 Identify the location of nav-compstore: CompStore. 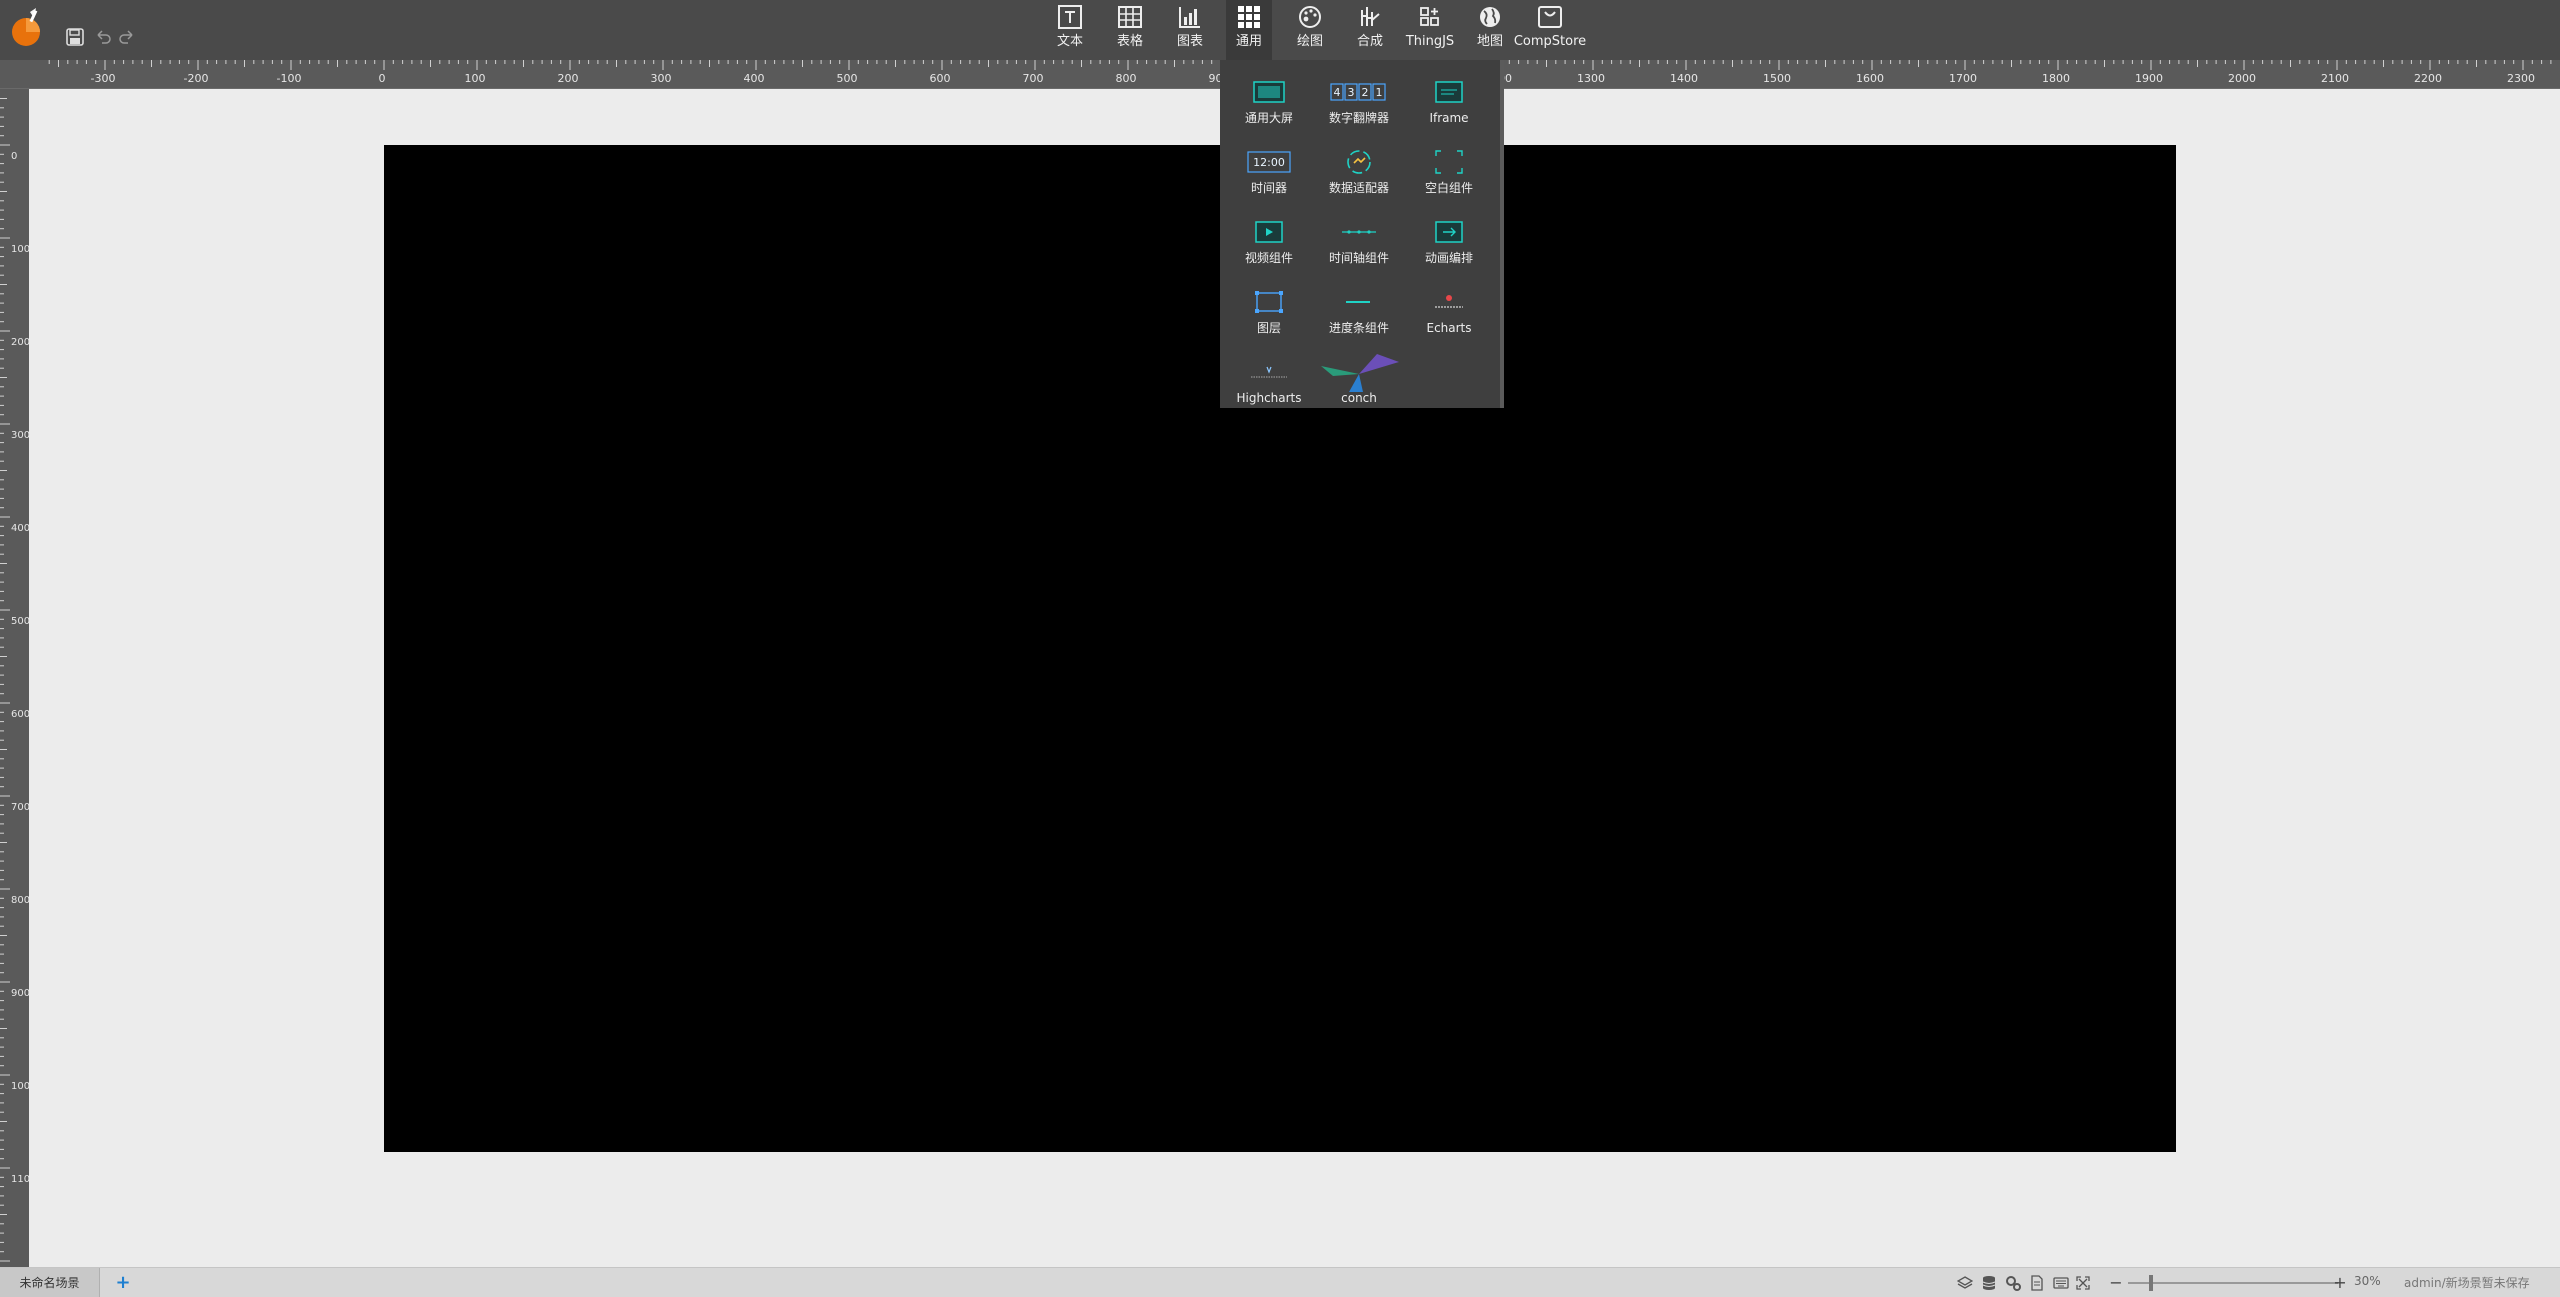
(1550, 30).